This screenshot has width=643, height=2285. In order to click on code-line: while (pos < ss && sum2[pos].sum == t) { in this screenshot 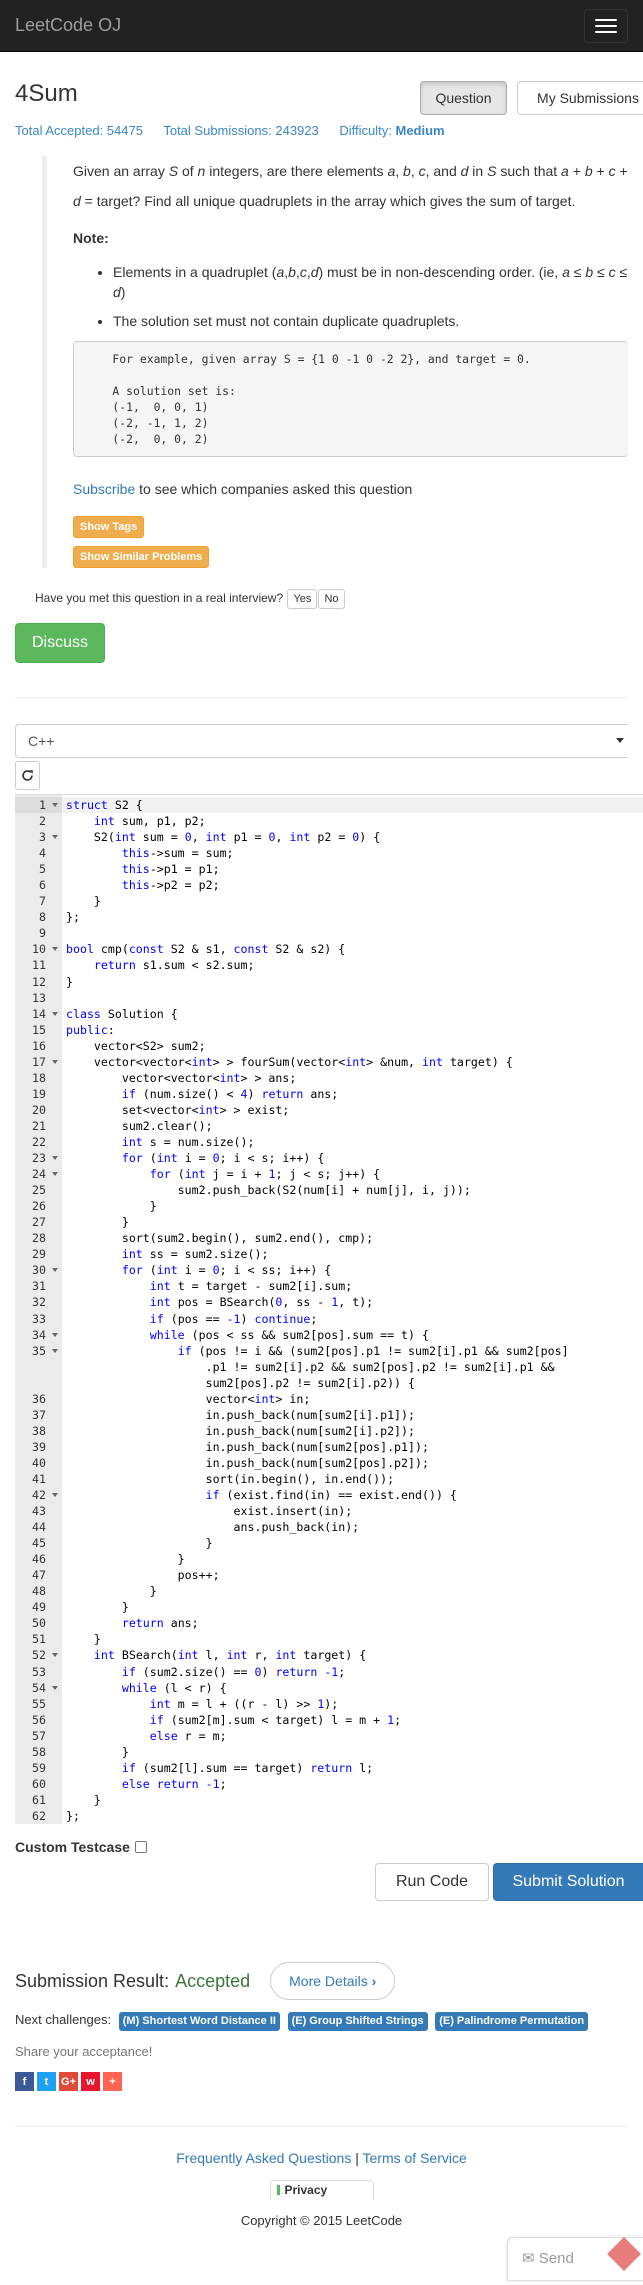, I will do `click(352, 1335)`.